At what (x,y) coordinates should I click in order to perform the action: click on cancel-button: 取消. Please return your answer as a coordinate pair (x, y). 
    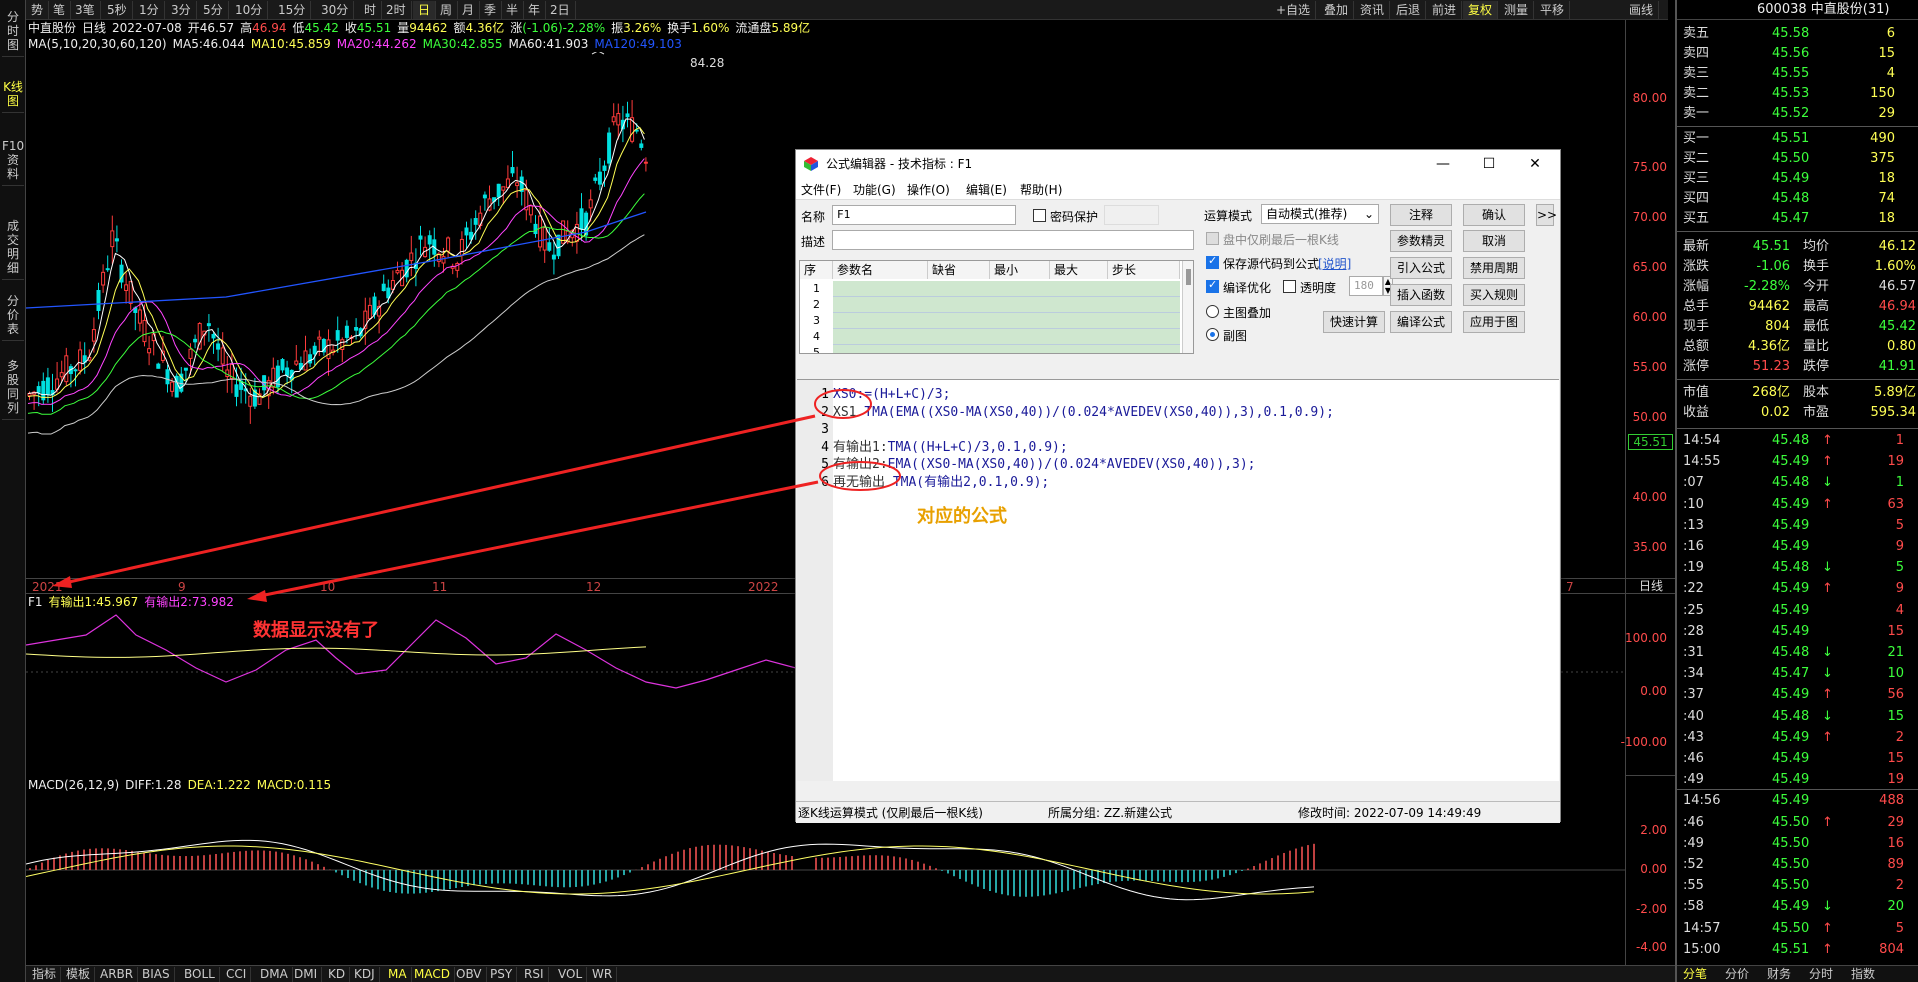
    Looking at the image, I should click on (1494, 241).